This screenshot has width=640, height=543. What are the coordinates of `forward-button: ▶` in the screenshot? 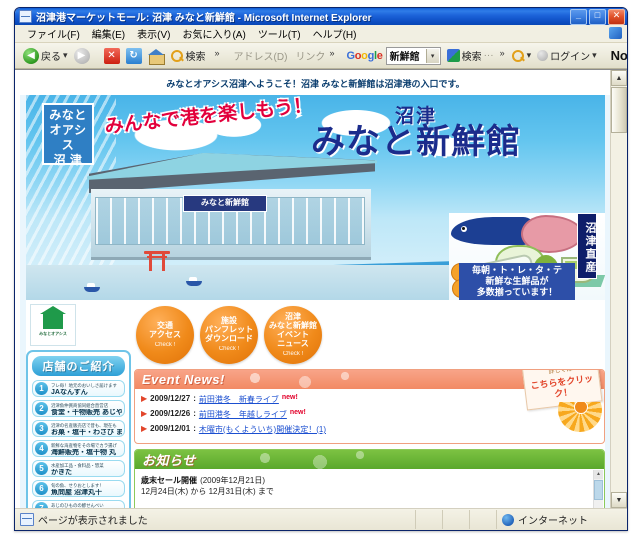 It's located at (82, 56).